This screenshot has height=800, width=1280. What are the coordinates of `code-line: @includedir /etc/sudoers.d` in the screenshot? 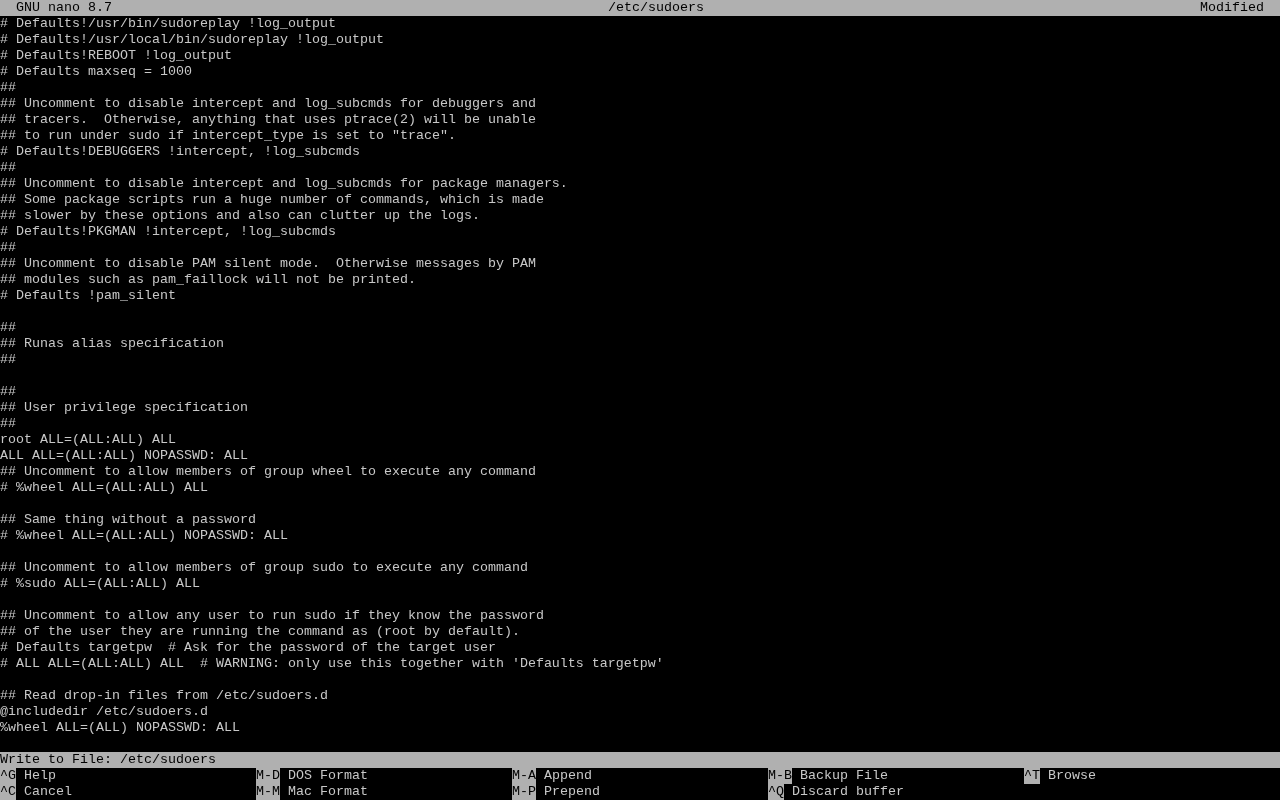 It's located at (104, 712).